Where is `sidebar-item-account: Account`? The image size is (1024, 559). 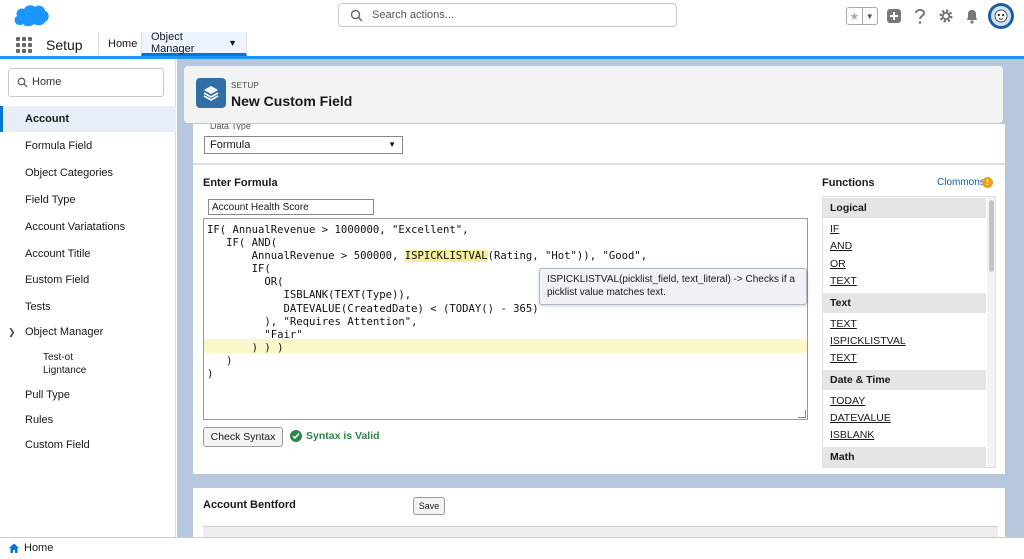 sidebar-item-account: Account is located at coordinates (88, 119).